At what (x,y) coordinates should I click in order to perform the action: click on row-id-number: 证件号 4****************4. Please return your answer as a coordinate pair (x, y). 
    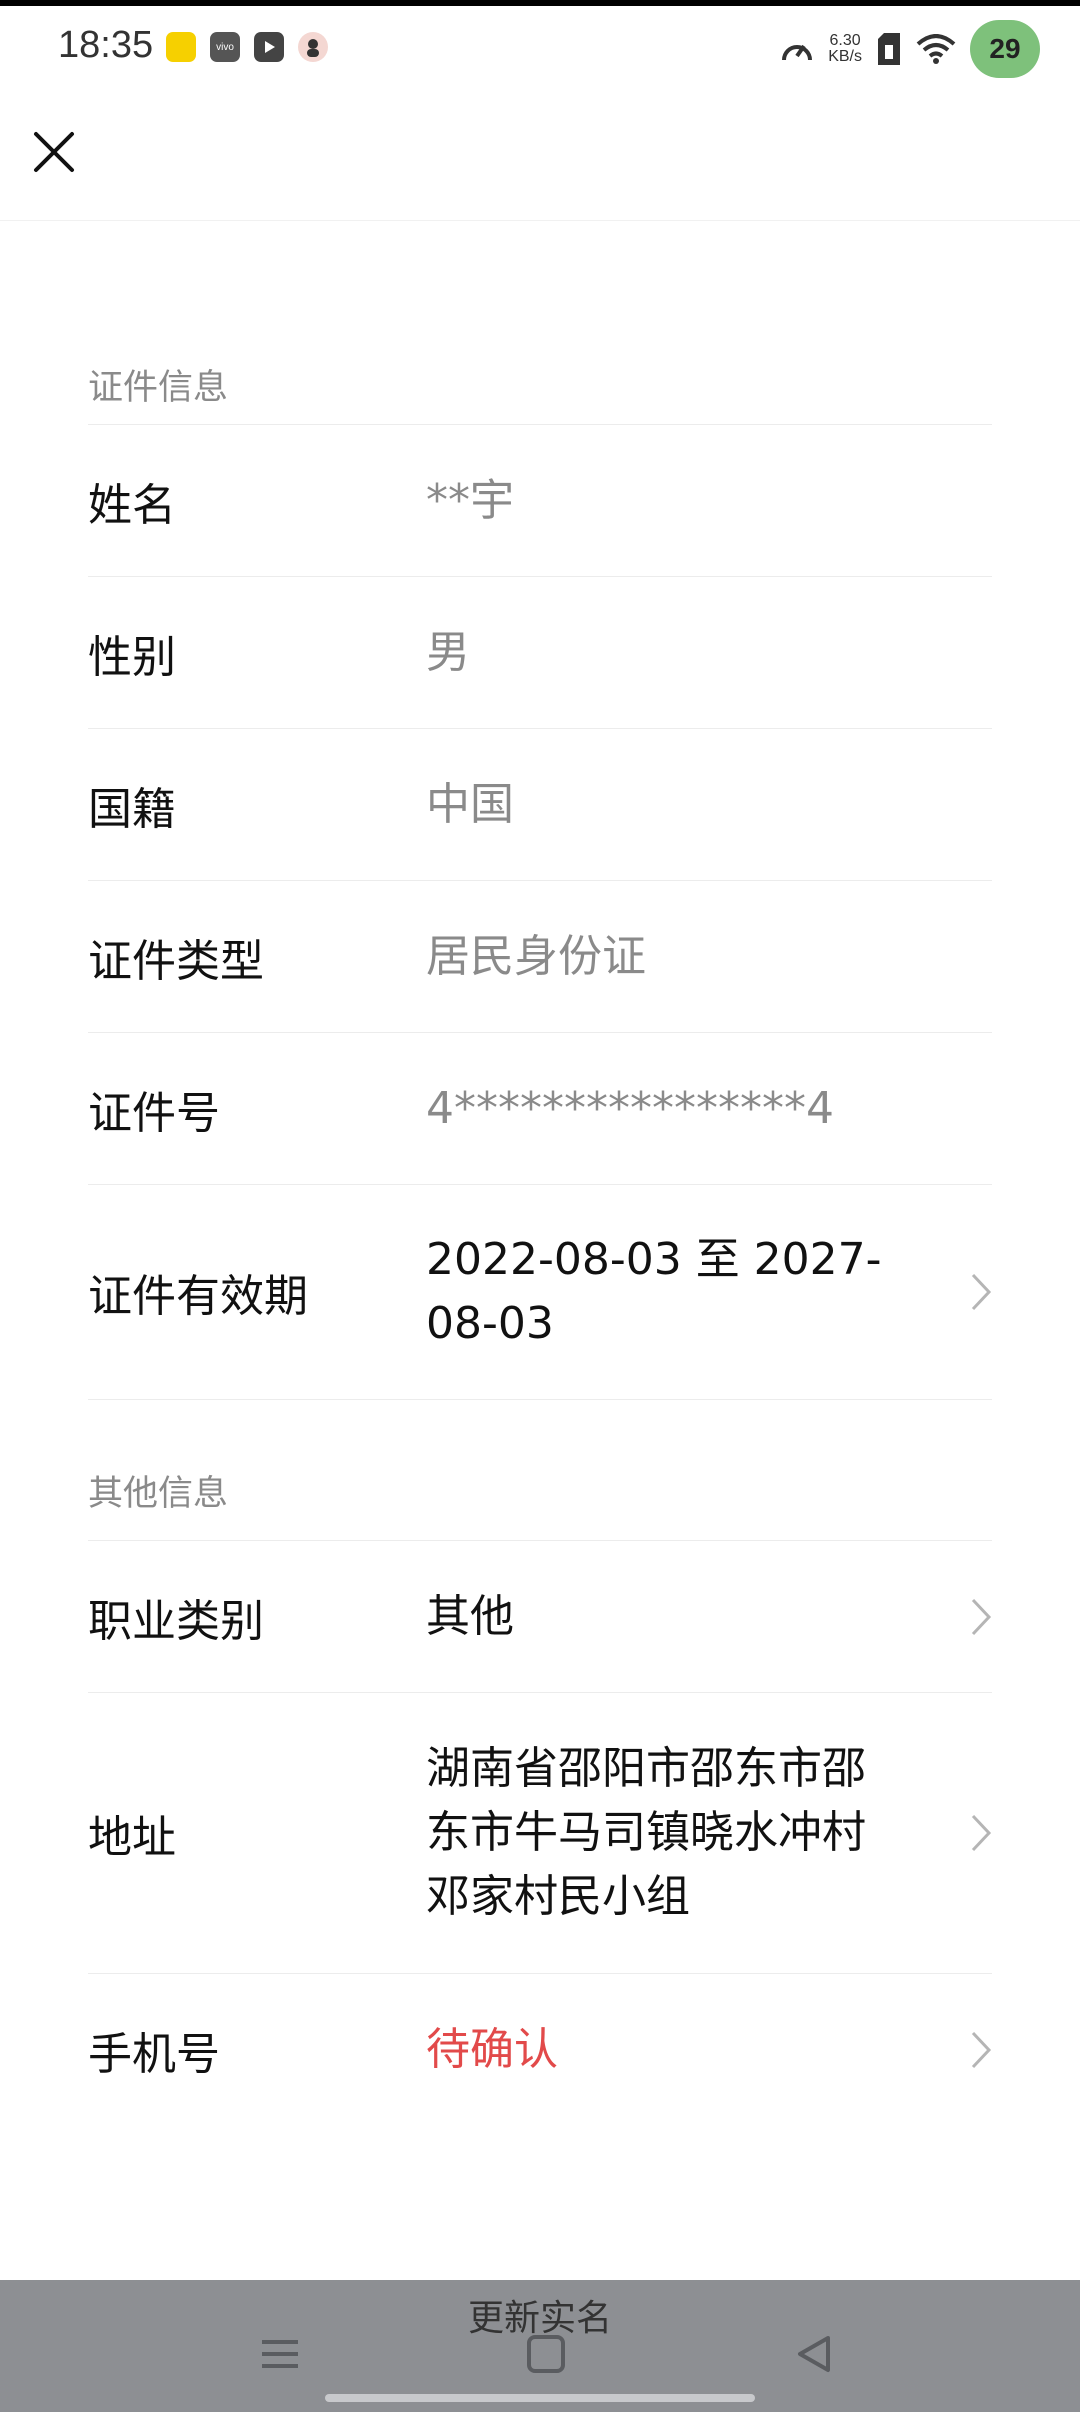
    Looking at the image, I should click on (540, 1108).